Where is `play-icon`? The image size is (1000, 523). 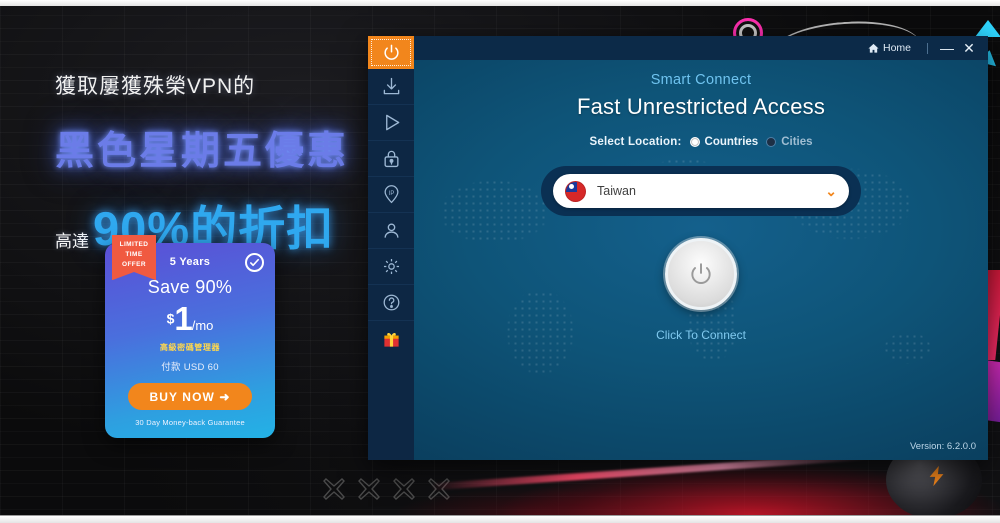
play-icon is located at coordinates (392, 122).